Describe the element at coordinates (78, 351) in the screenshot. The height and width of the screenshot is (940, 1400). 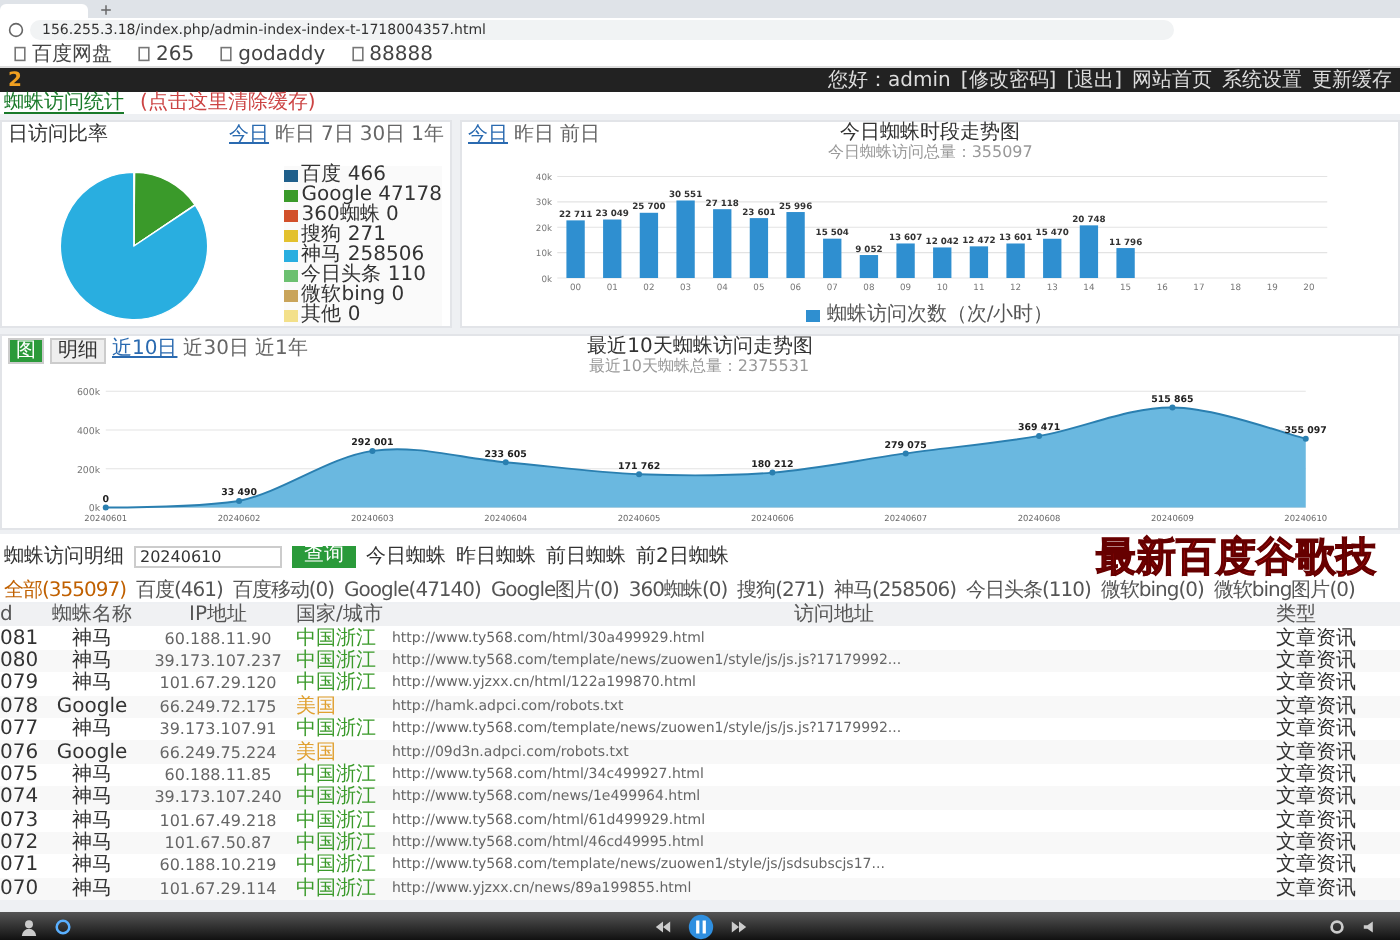
I see `view-toggle: 明细` at that location.